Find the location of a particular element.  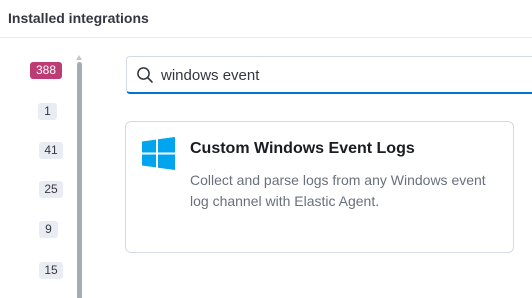

search-field is located at coordinates (329, 75).